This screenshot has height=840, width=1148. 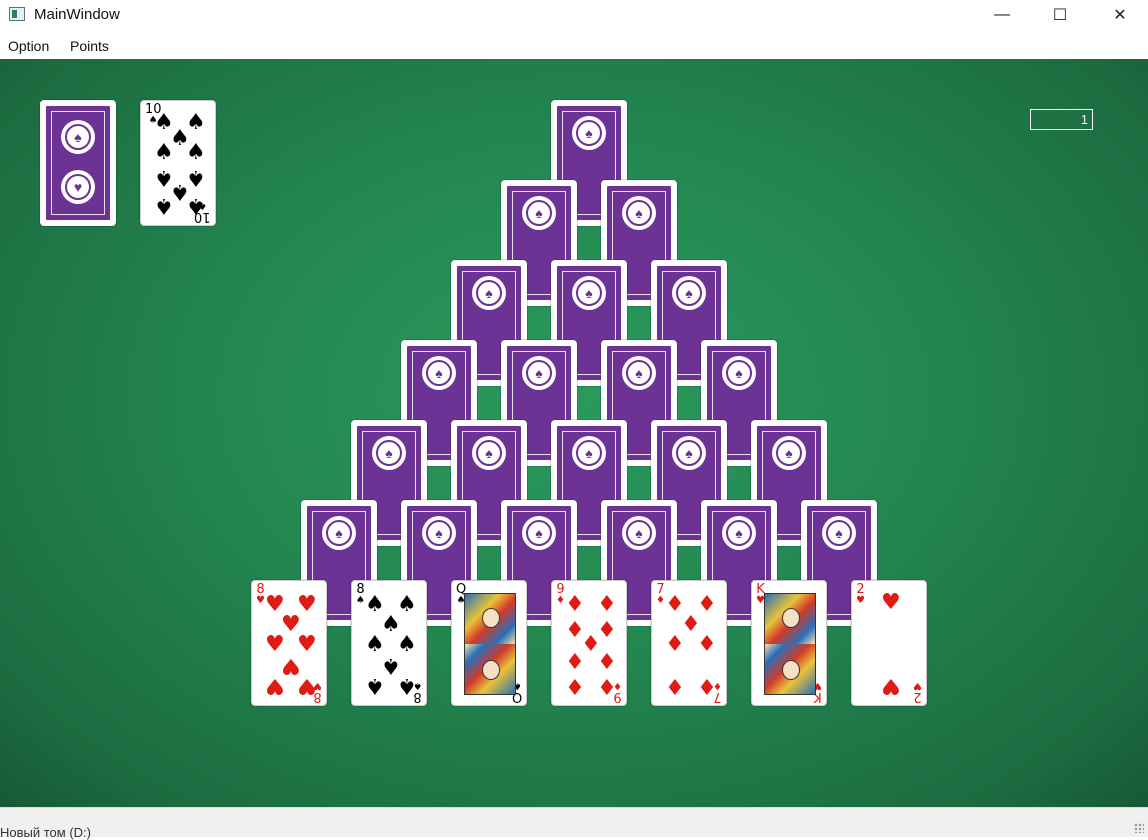 I want to click on card-suit-icon: ♠, so click(x=360, y=600).